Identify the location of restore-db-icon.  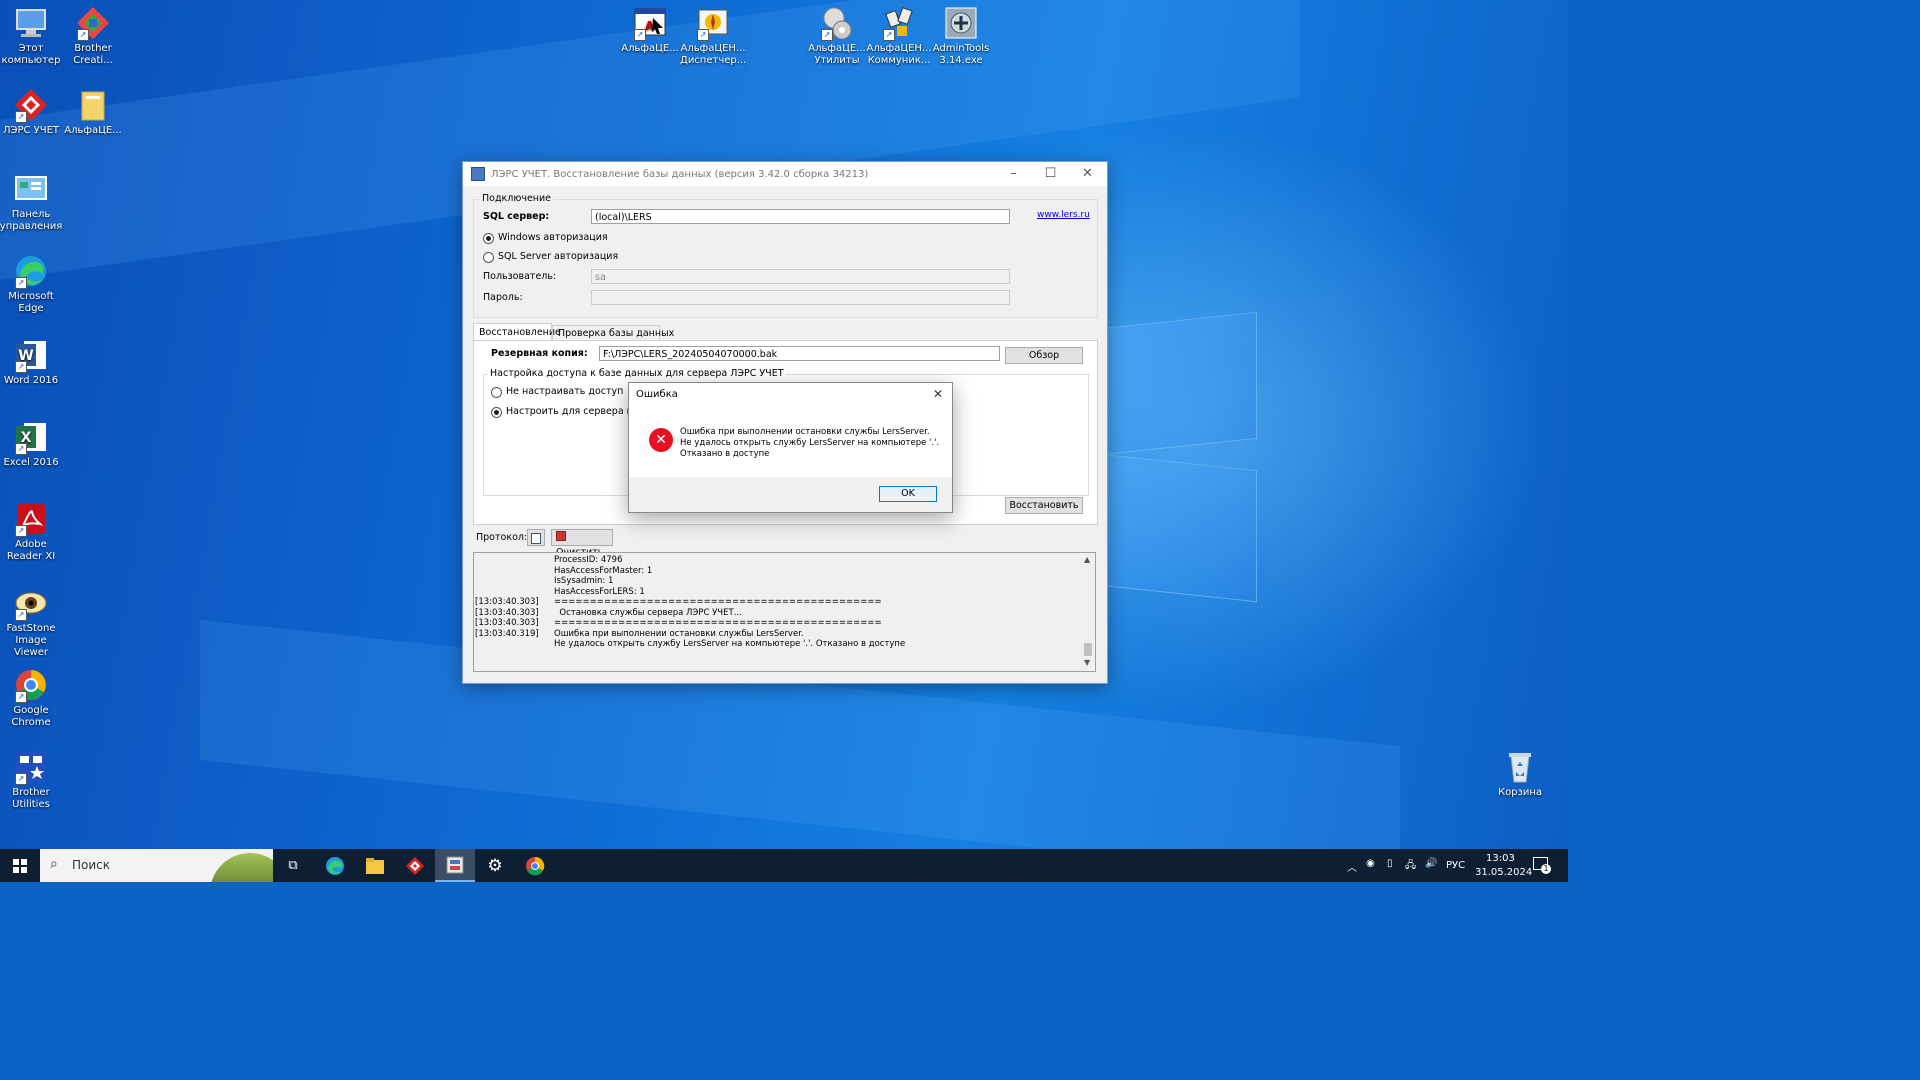
(455, 864).